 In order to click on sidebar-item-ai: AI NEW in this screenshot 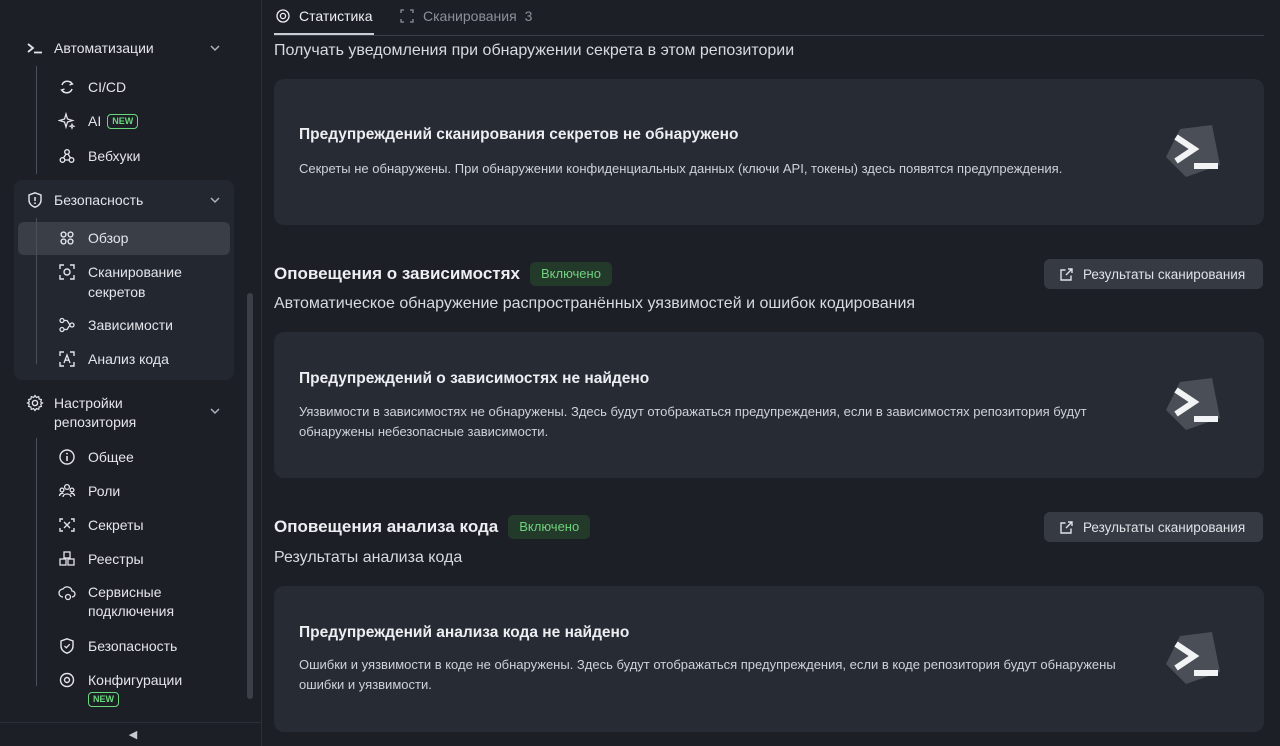, I will do `click(124, 121)`.